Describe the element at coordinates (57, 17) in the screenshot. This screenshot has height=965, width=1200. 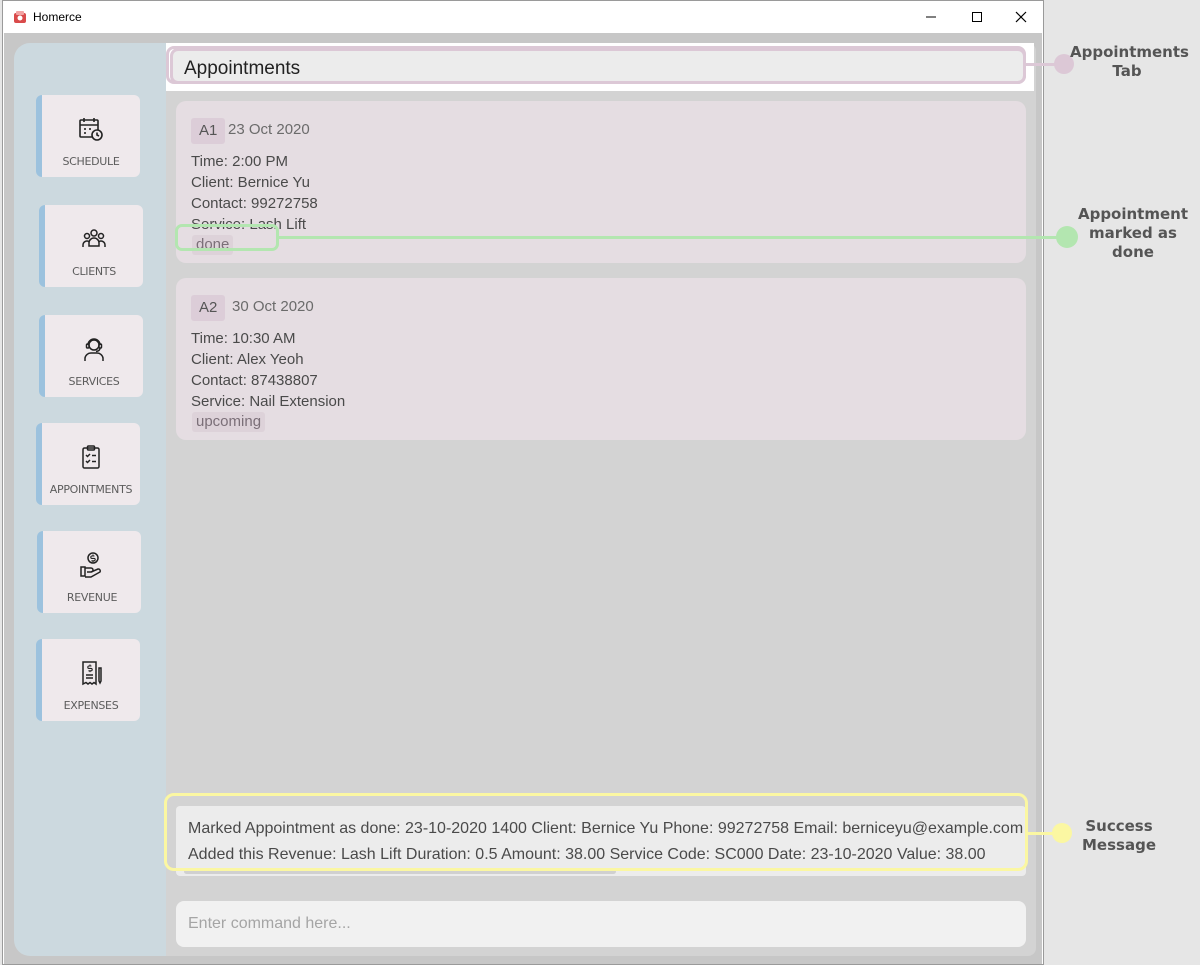
I see `window-title: Homerce` at that location.